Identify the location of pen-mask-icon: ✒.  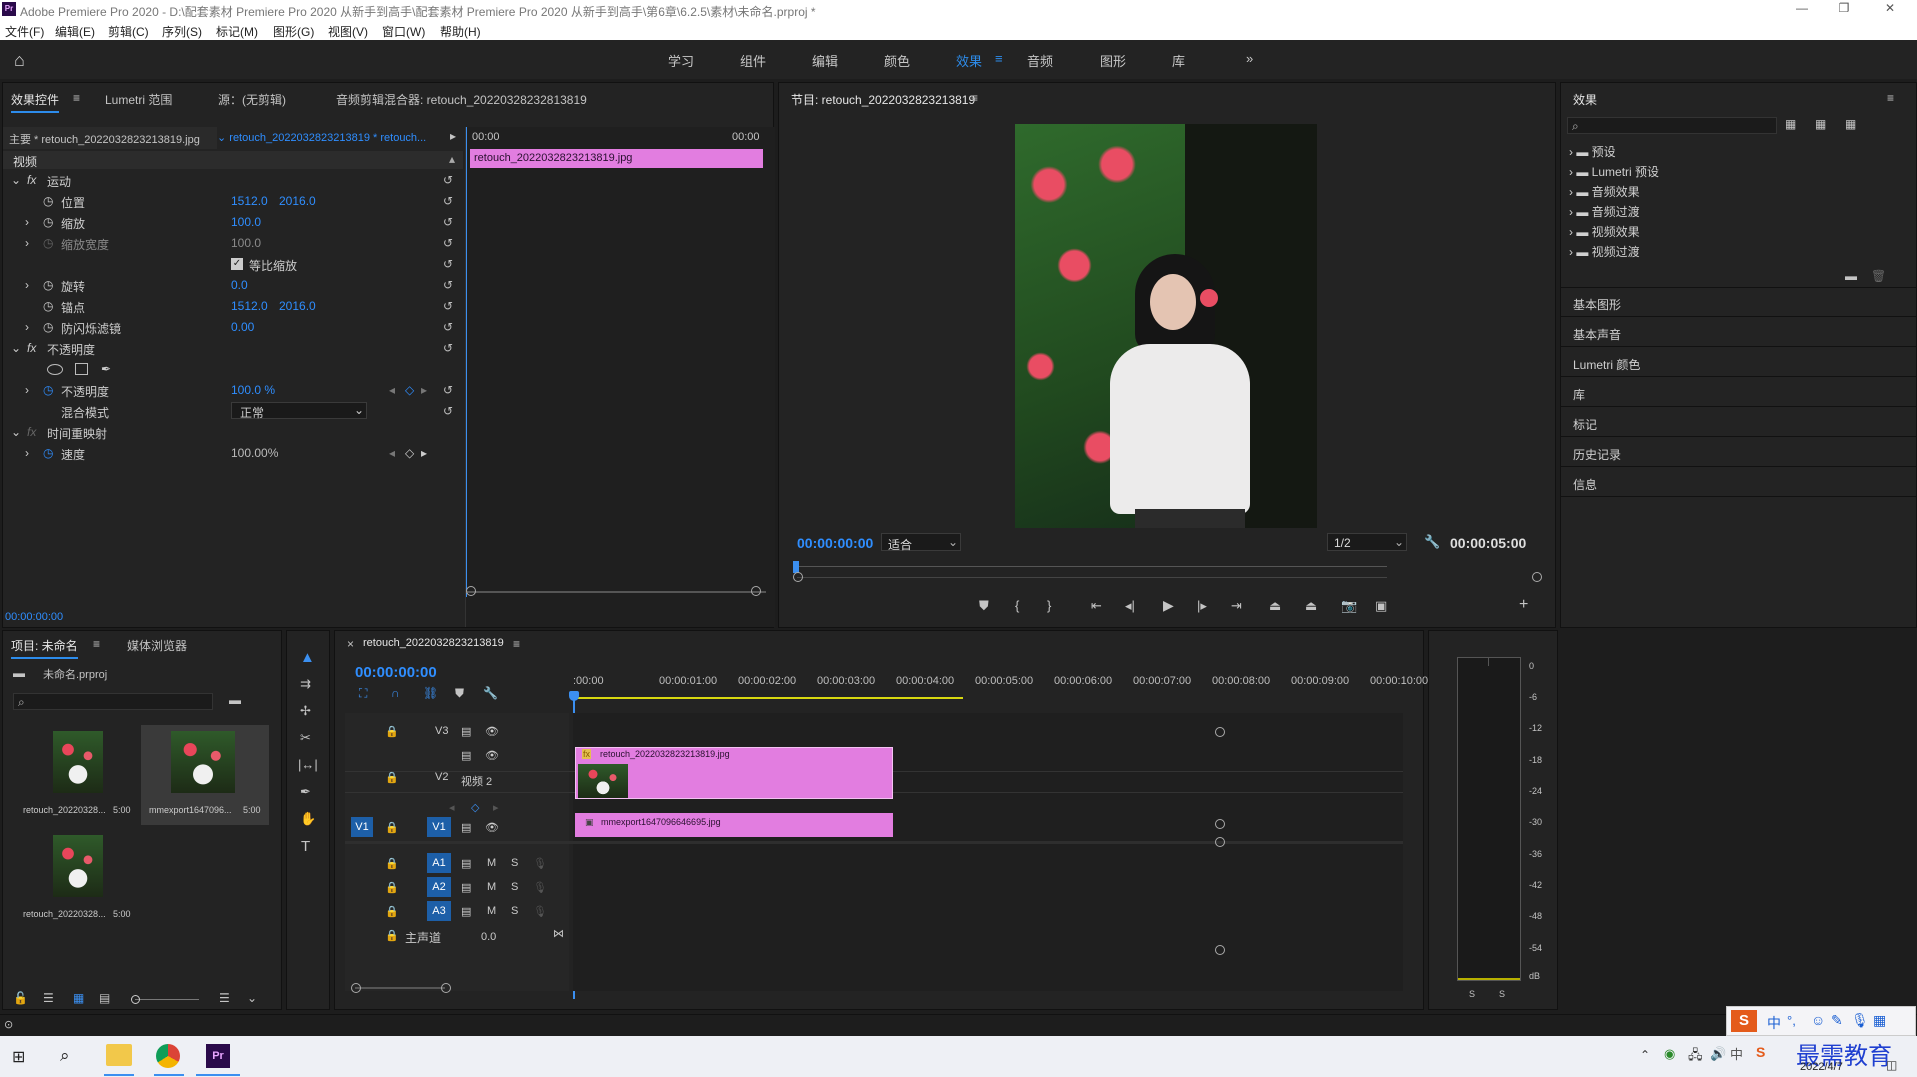
(106, 369).